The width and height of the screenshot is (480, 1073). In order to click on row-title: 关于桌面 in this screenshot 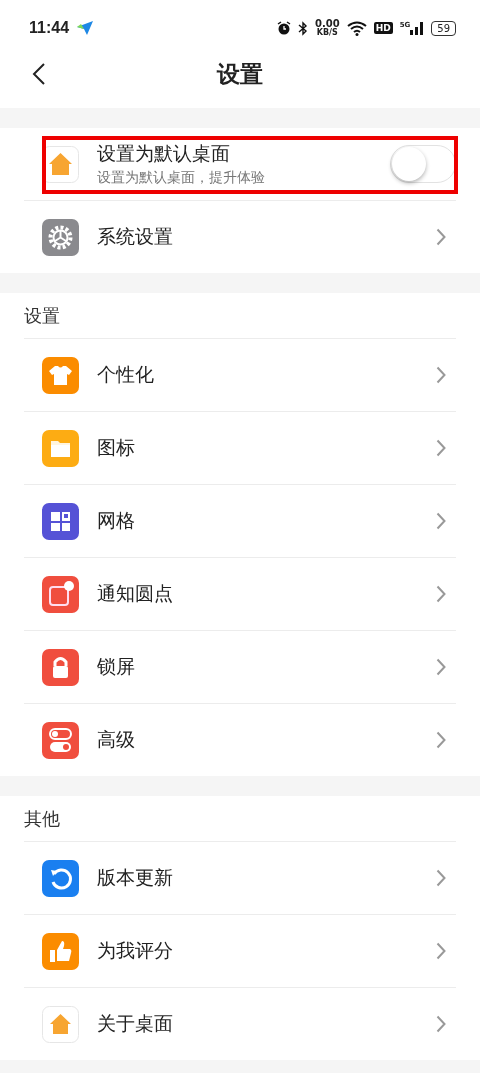, I will do `click(135, 1023)`.